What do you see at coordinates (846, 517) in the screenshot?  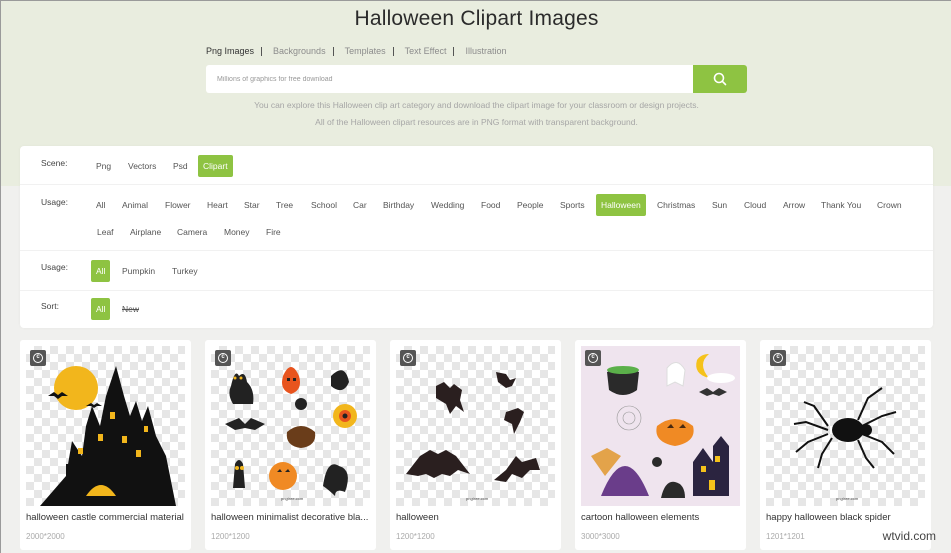 I see `card-title: happy halloween black spider` at bounding box center [846, 517].